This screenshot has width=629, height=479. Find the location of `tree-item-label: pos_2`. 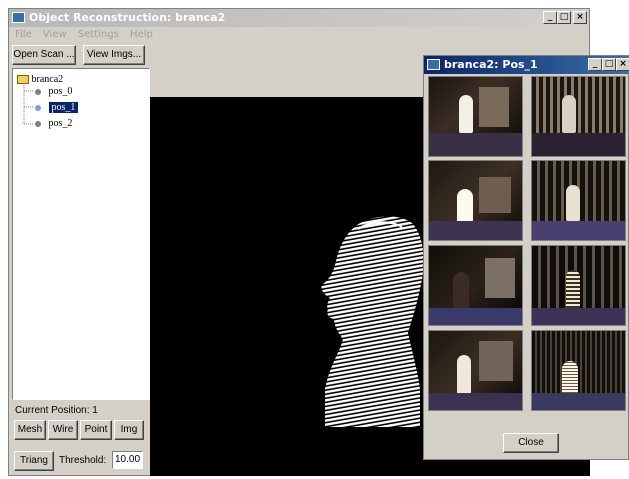

tree-item-label: pos_2 is located at coordinates (60, 123).